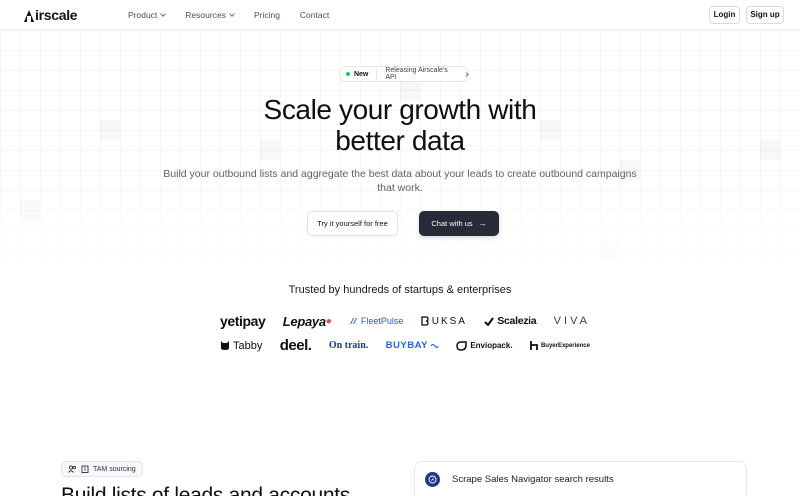 The width and height of the screenshot is (800, 496). What do you see at coordinates (434, 345) in the screenshot?
I see `buybay-wave-icon` at bounding box center [434, 345].